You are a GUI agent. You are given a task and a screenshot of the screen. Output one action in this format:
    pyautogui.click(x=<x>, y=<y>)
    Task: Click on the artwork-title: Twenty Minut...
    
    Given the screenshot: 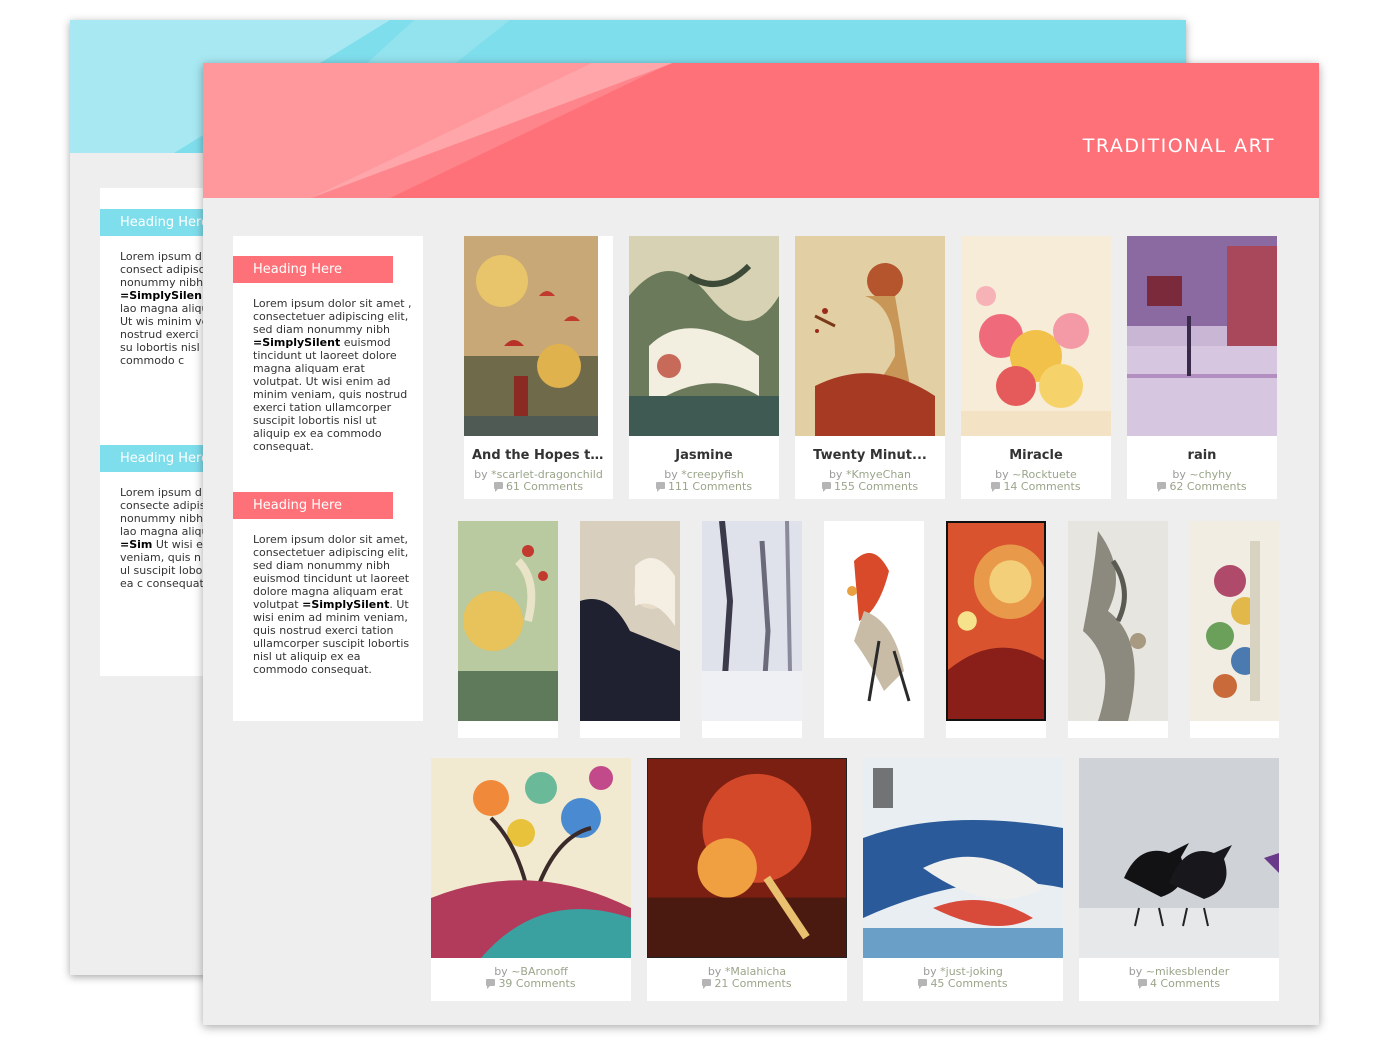 What is the action you would take?
    pyautogui.click(x=870, y=455)
    